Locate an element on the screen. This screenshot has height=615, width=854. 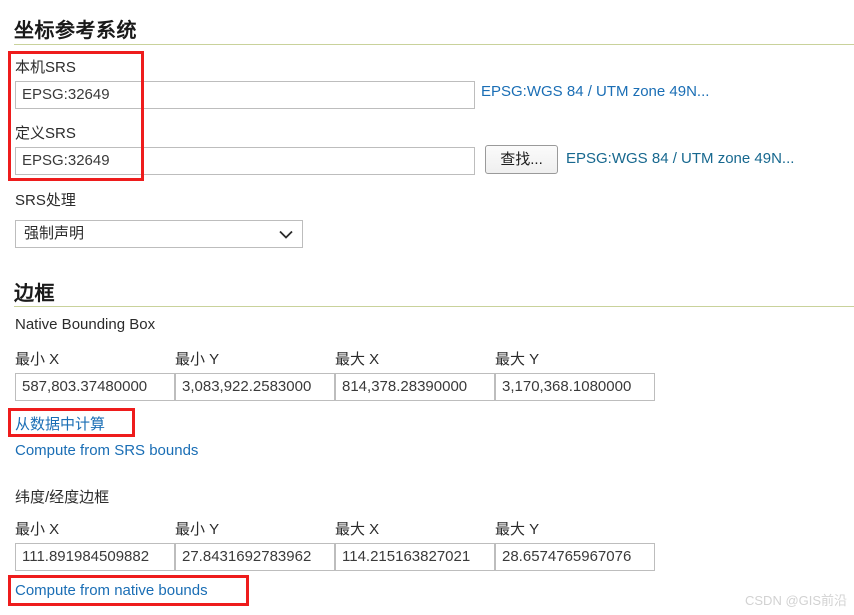
compute-from-srs-bounds-link: Compute from SRS bounds is located at coordinates (106, 450).